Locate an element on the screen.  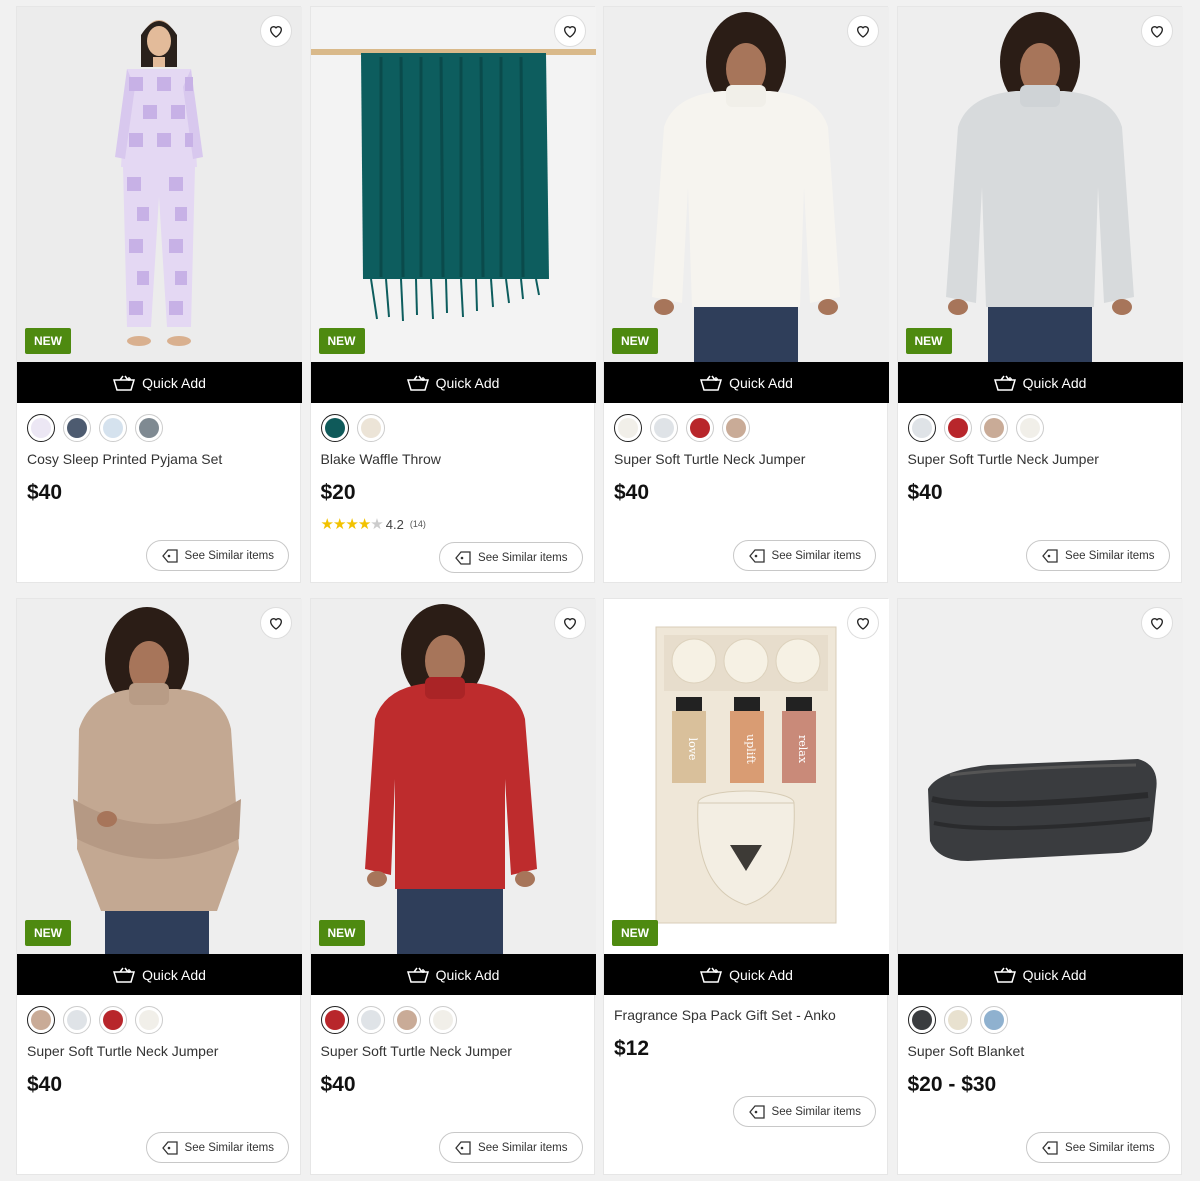
product-name: Blake Waffle Throw is located at coordinates (381, 459).